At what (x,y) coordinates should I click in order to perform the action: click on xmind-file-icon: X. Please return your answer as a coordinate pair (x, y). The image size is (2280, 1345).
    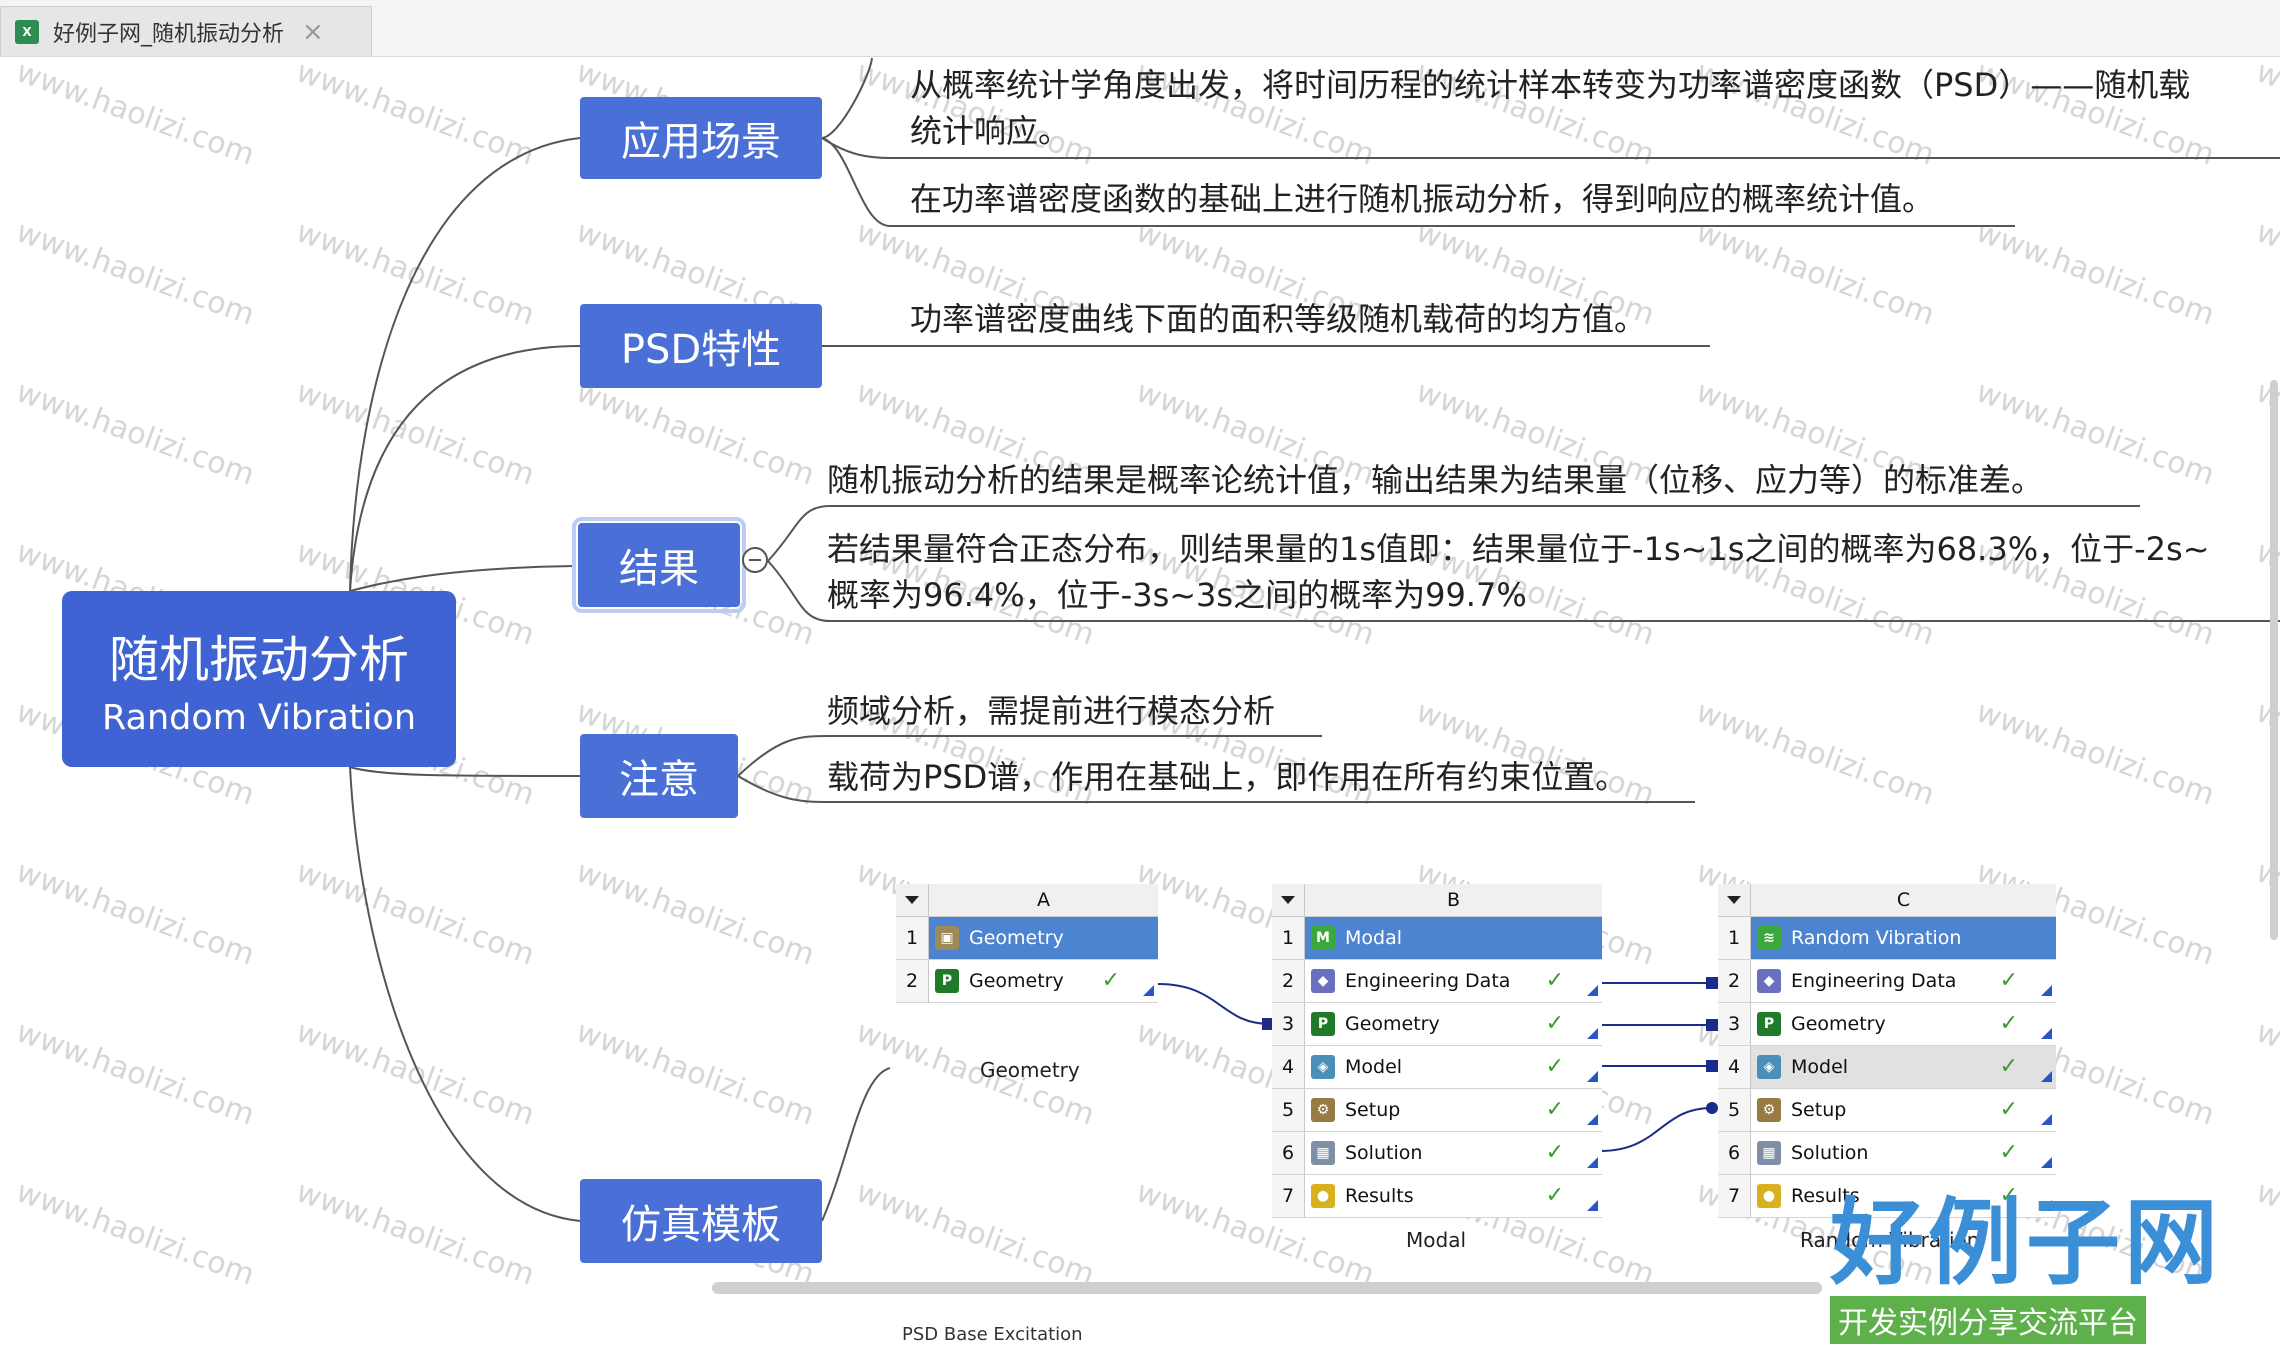
    Looking at the image, I should click on (27, 31).